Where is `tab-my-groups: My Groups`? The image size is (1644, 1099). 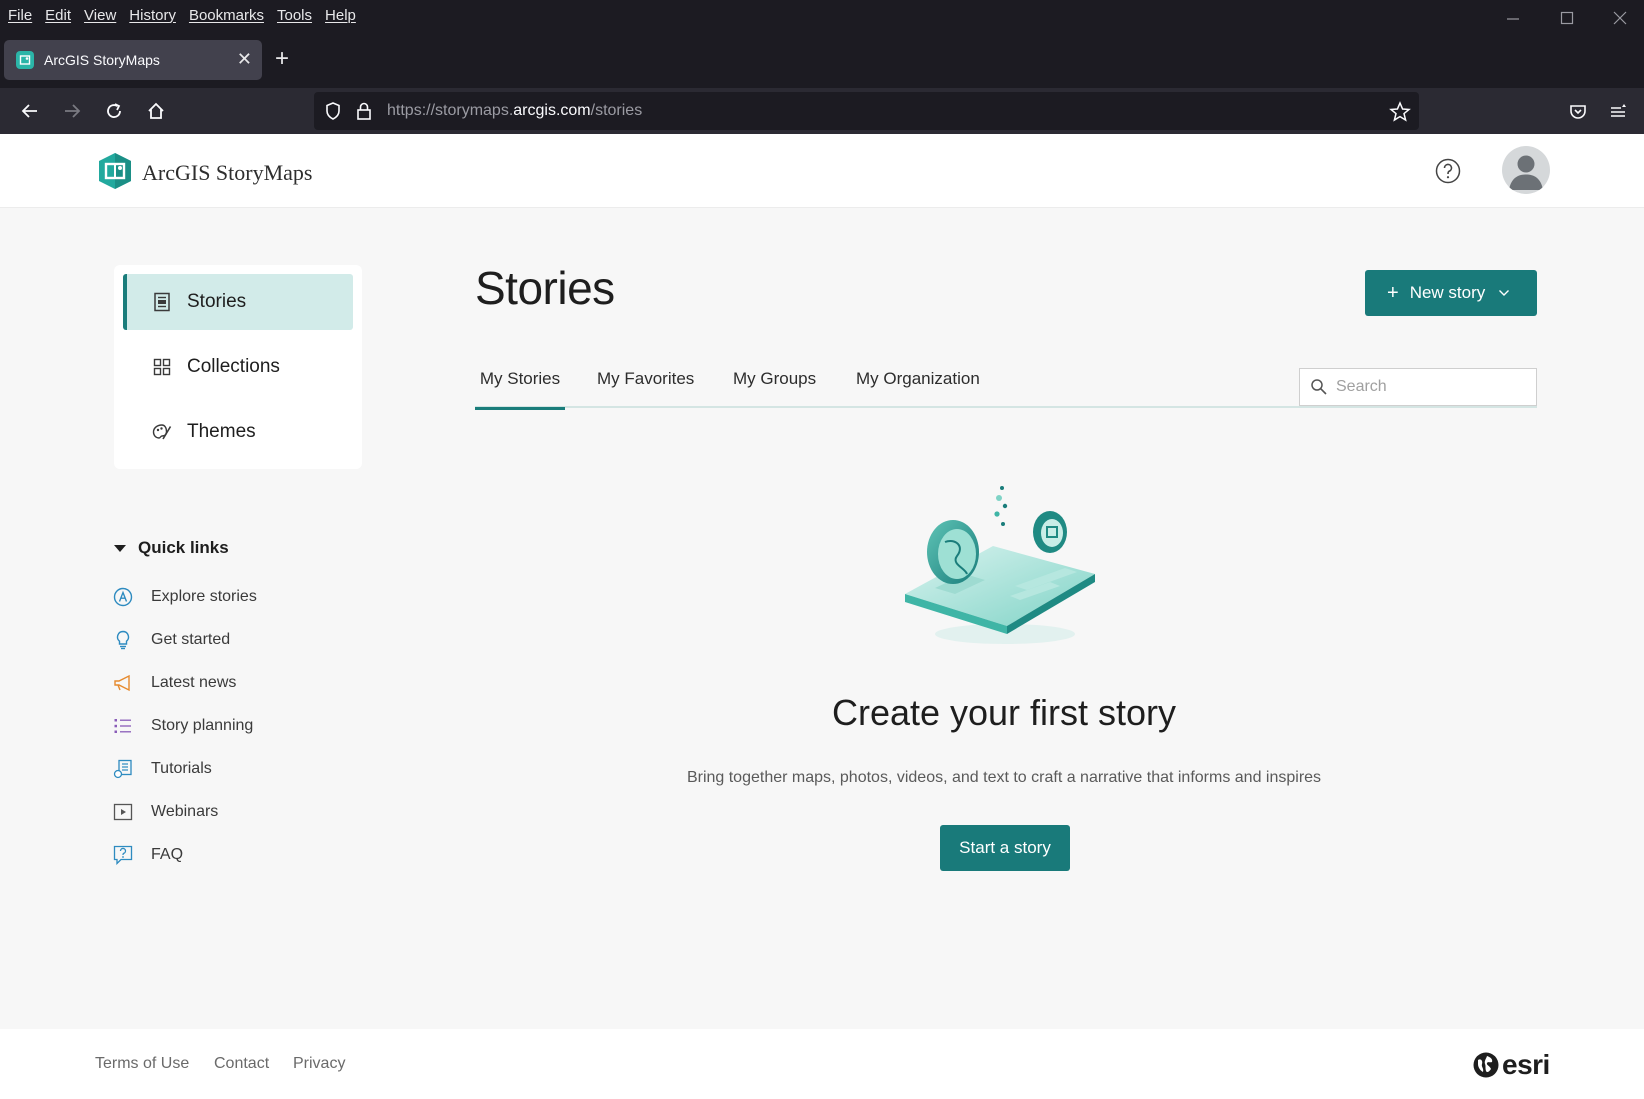
tab-my-groups: My Groups is located at coordinates (774, 379).